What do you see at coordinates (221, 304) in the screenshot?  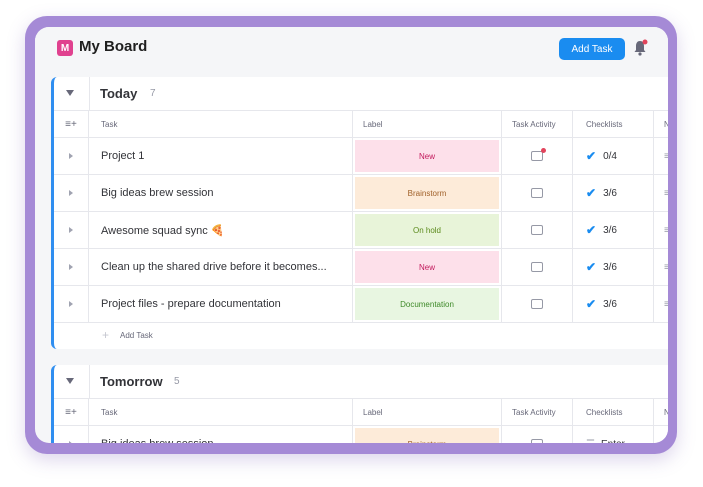 I see `task-name: Project files - prepare documentation` at bounding box center [221, 304].